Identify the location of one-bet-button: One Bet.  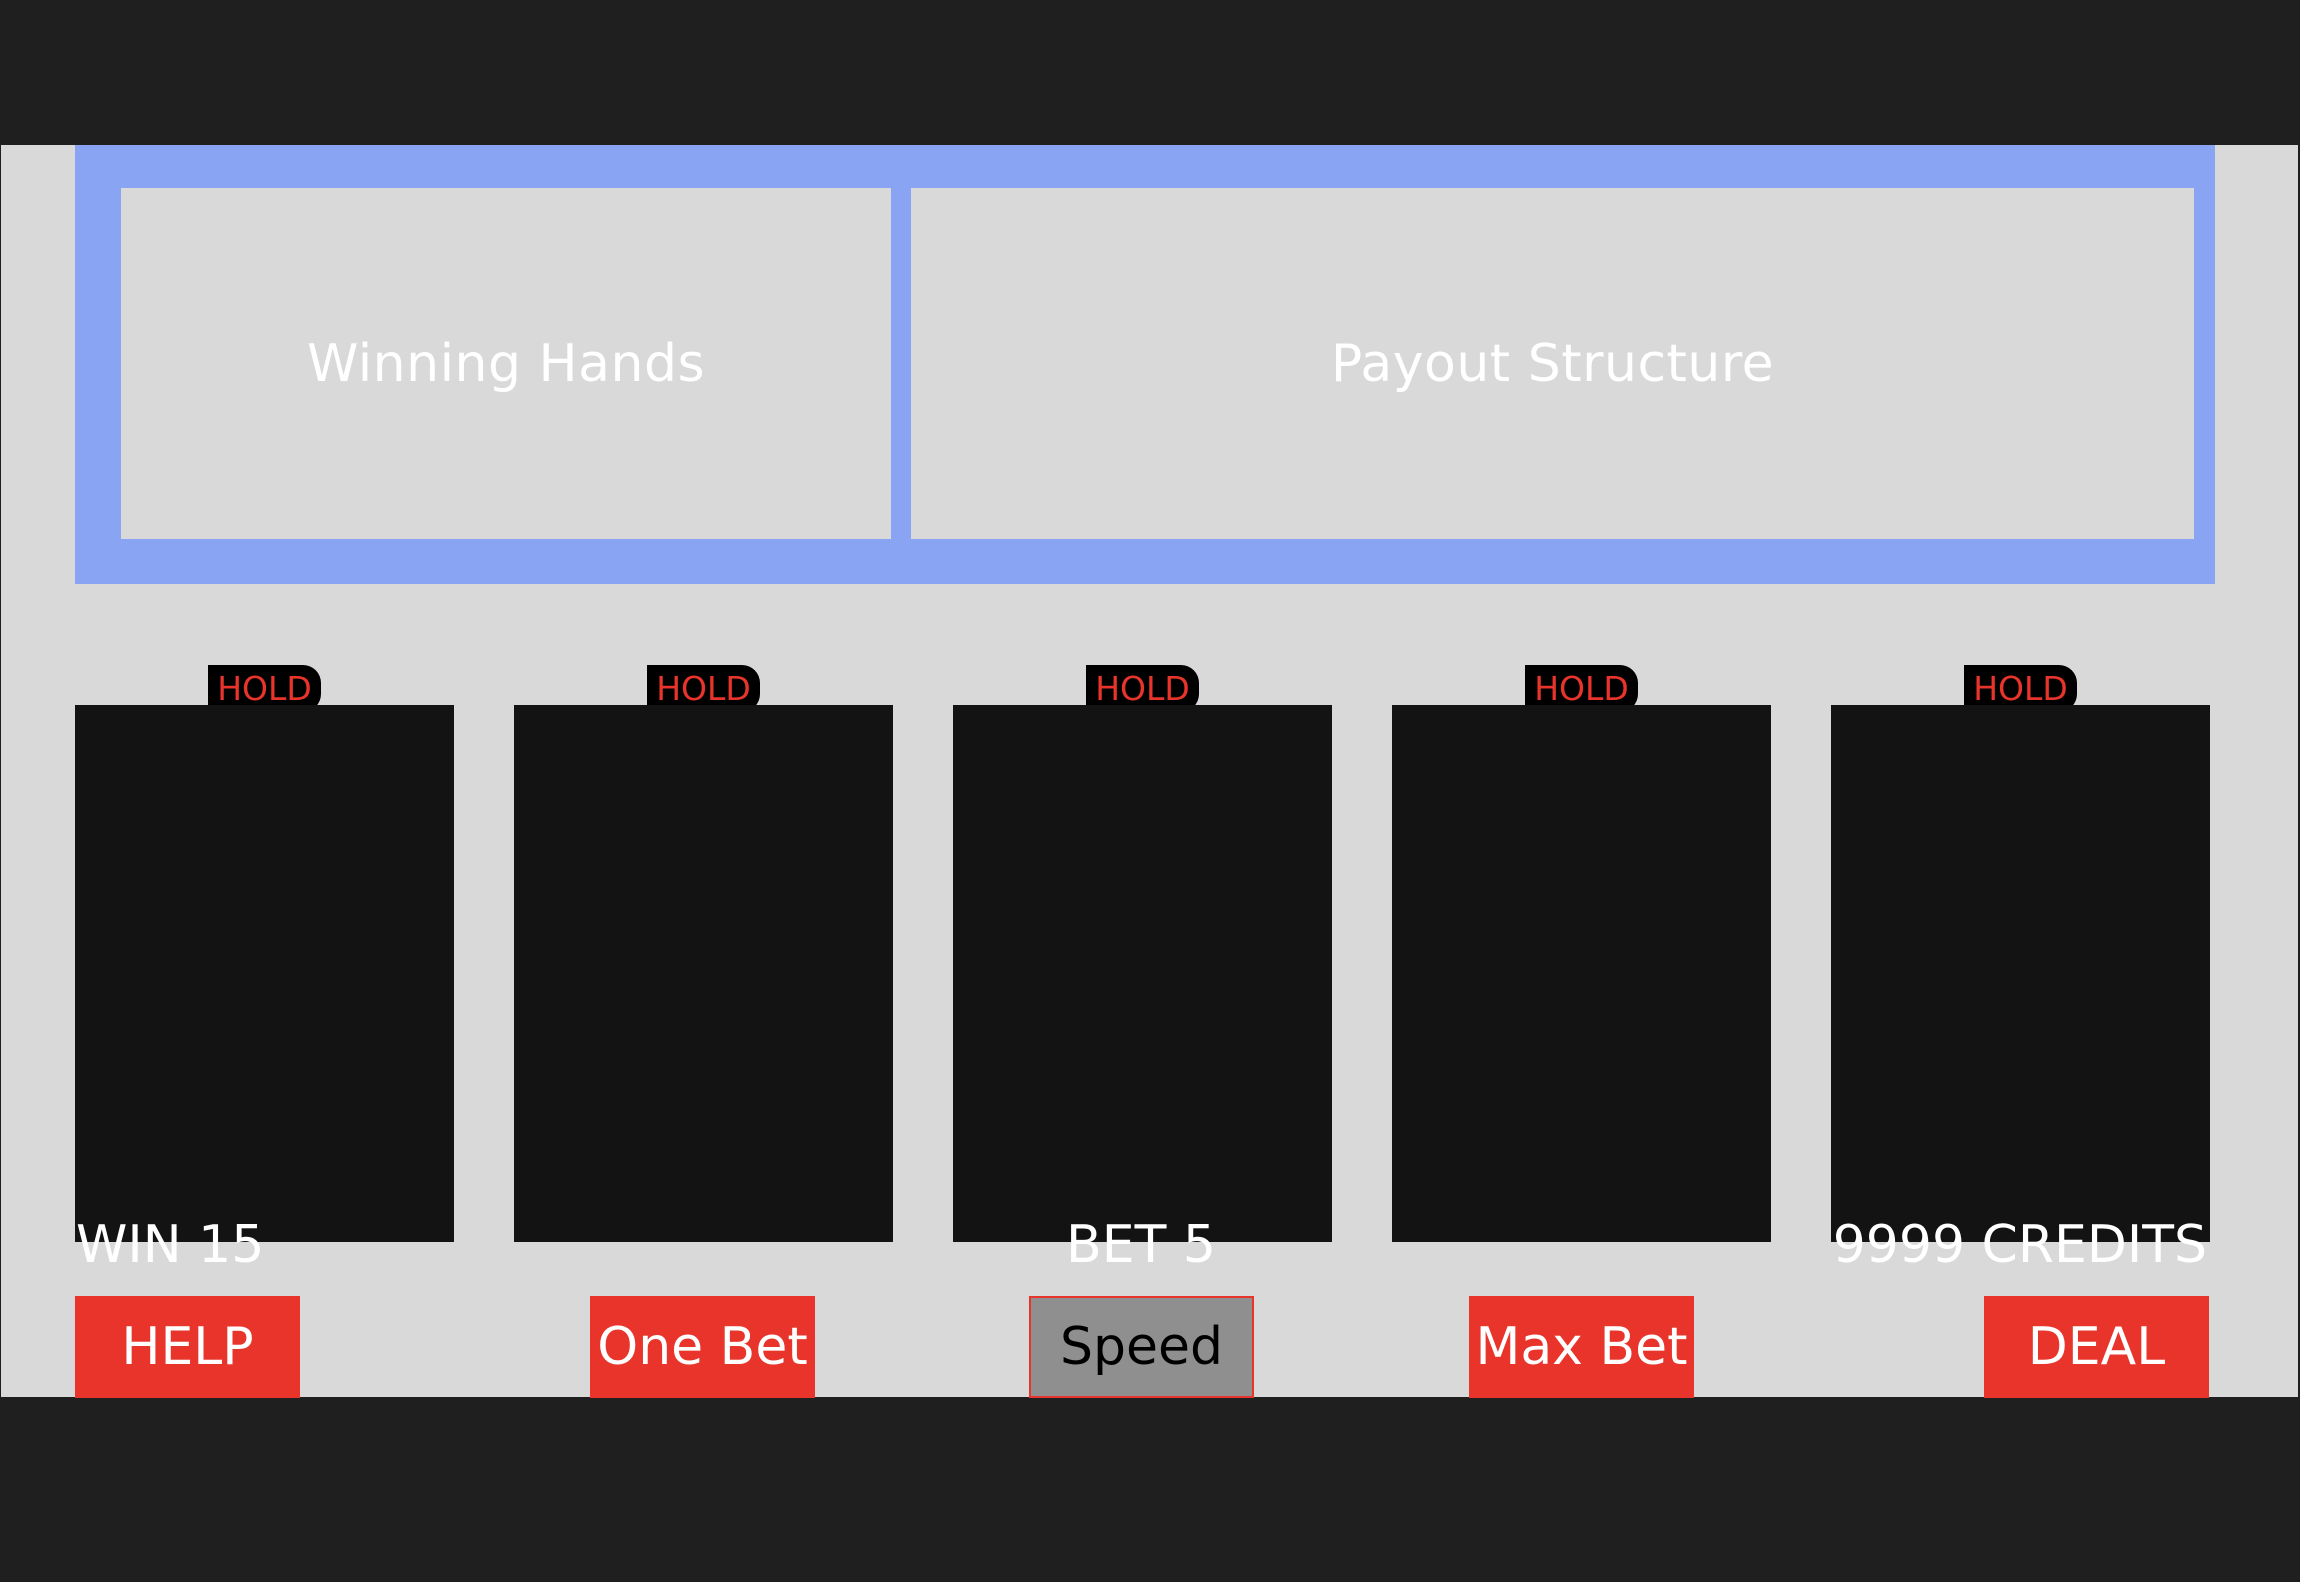
(702, 1347).